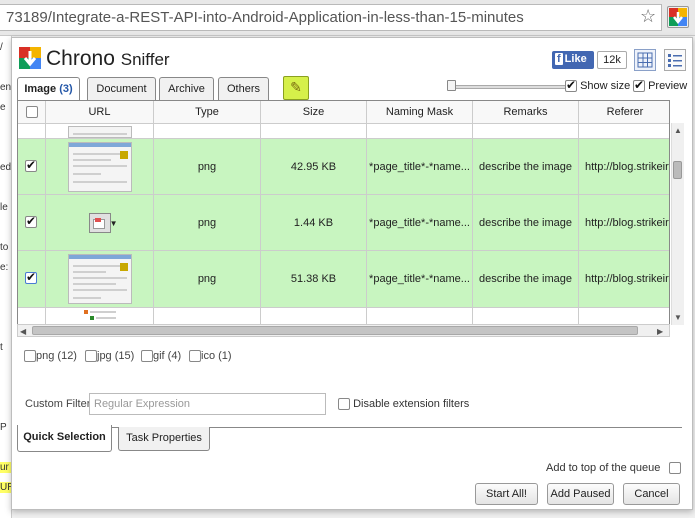 Image resolution: width=695 pixels, height=518 pixels. Describe the element at coordinates (58, 404) in the screenshot. I see `custom-filter-label: Custom Filter` at that location.